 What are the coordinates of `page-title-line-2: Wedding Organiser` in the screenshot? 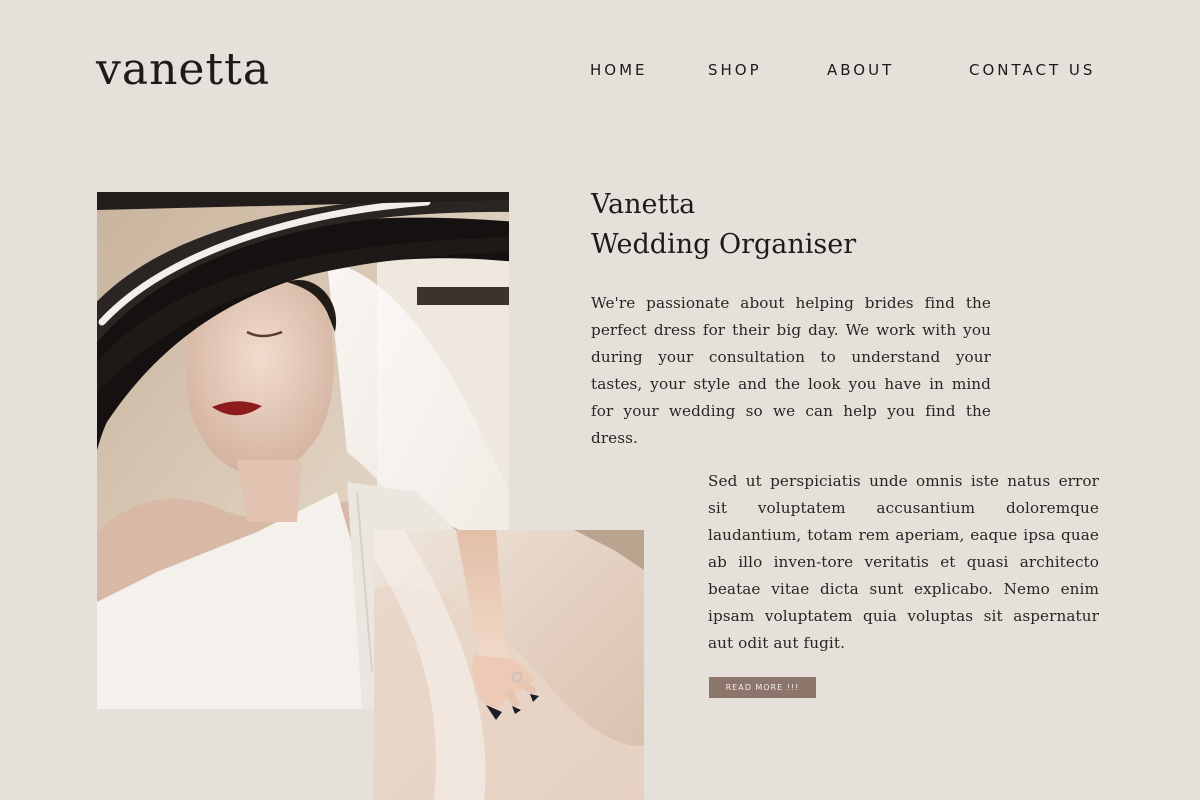 It's located at (724, 244).